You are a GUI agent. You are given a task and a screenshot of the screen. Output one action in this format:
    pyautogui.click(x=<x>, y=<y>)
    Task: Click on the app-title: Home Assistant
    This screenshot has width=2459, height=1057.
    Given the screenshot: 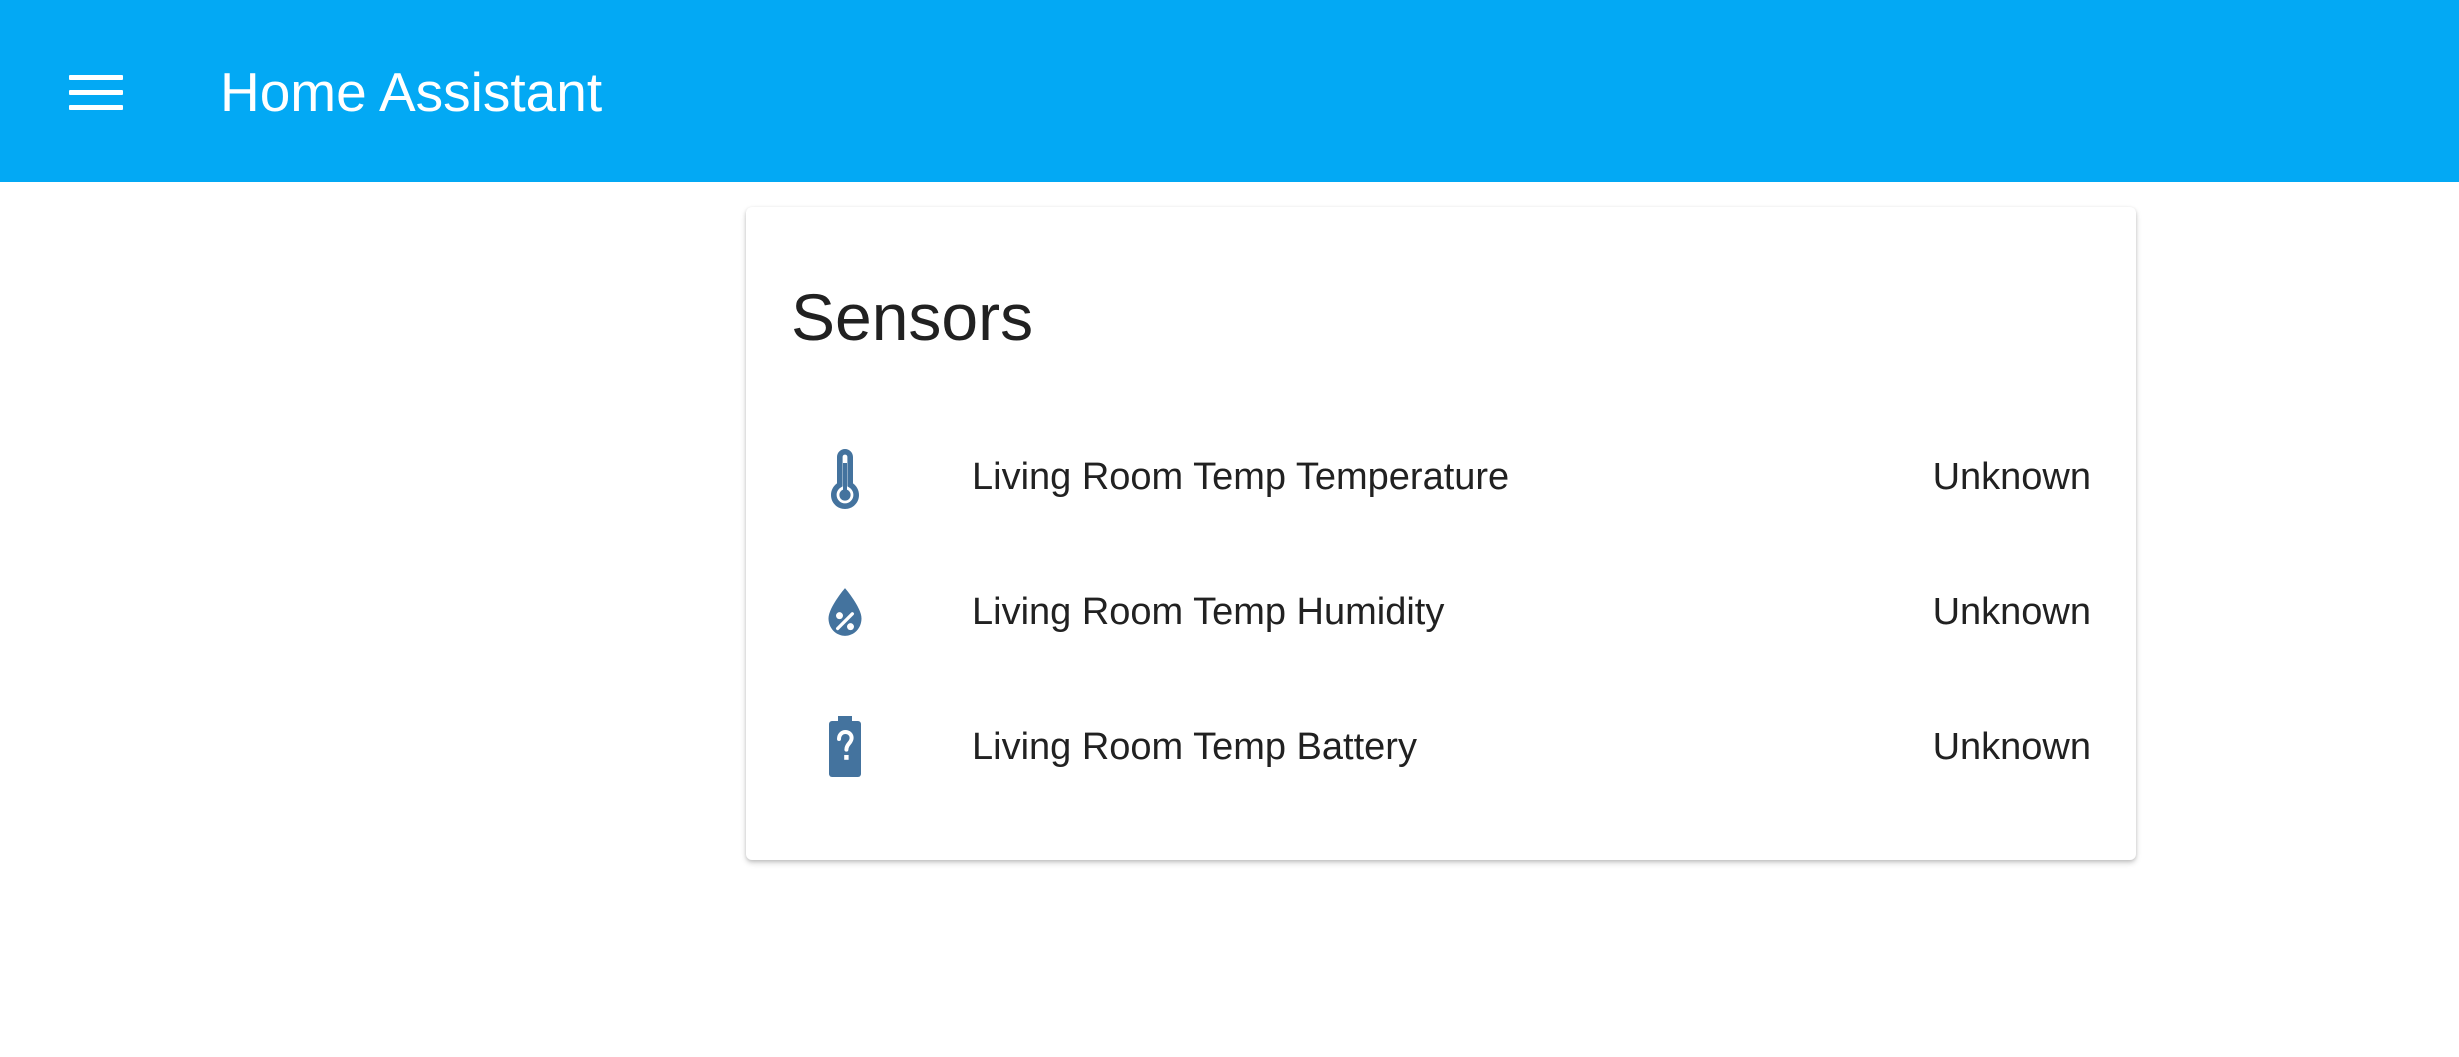 What is the action you would take?
    pyautogui.click(x=411, y=92)
    